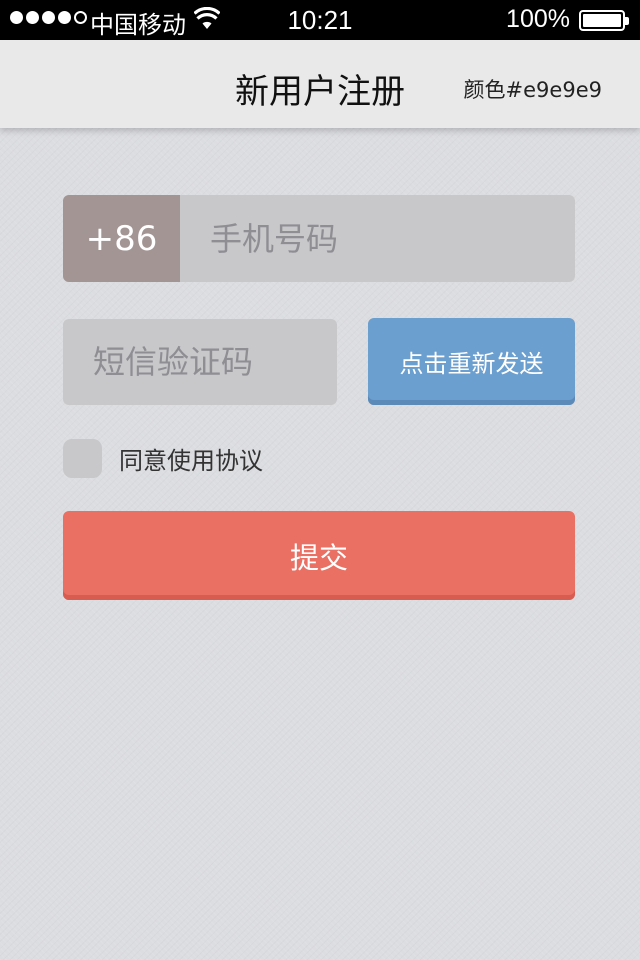  Describe the element at coordinates (82, 458) in the screenshot. I see `agree-checkbox` at that location.